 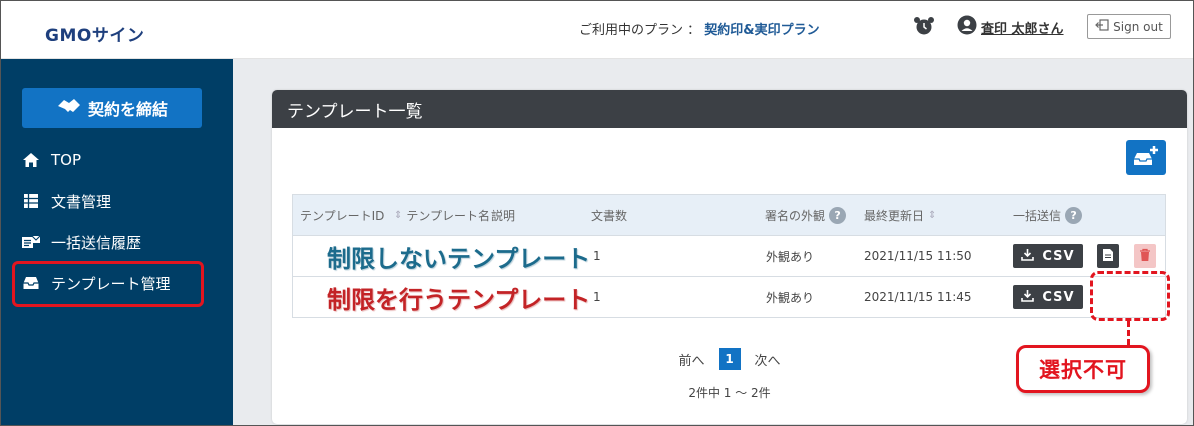 What do you see at coordinates (729, 359) in the screenshot?
I see `current-page: 1` at bounding box center [729, 359].